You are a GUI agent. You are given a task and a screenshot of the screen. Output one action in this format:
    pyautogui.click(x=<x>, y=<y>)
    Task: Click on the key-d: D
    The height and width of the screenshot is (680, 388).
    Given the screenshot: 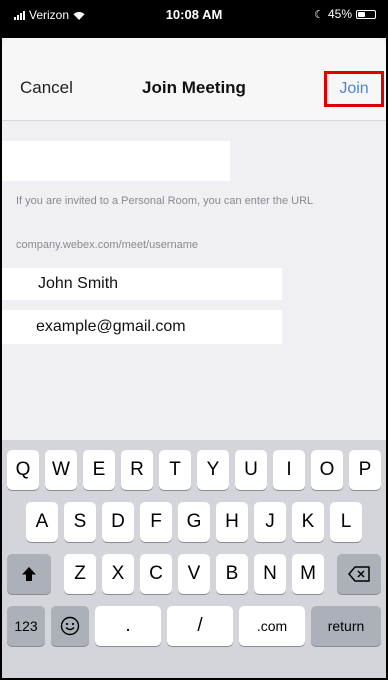 What is the action you would take?
    pyautogui.click(x=118, y=522)
    